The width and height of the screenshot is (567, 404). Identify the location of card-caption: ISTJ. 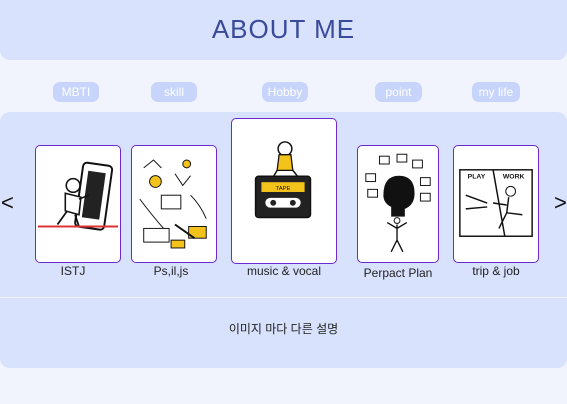
(73, 271).